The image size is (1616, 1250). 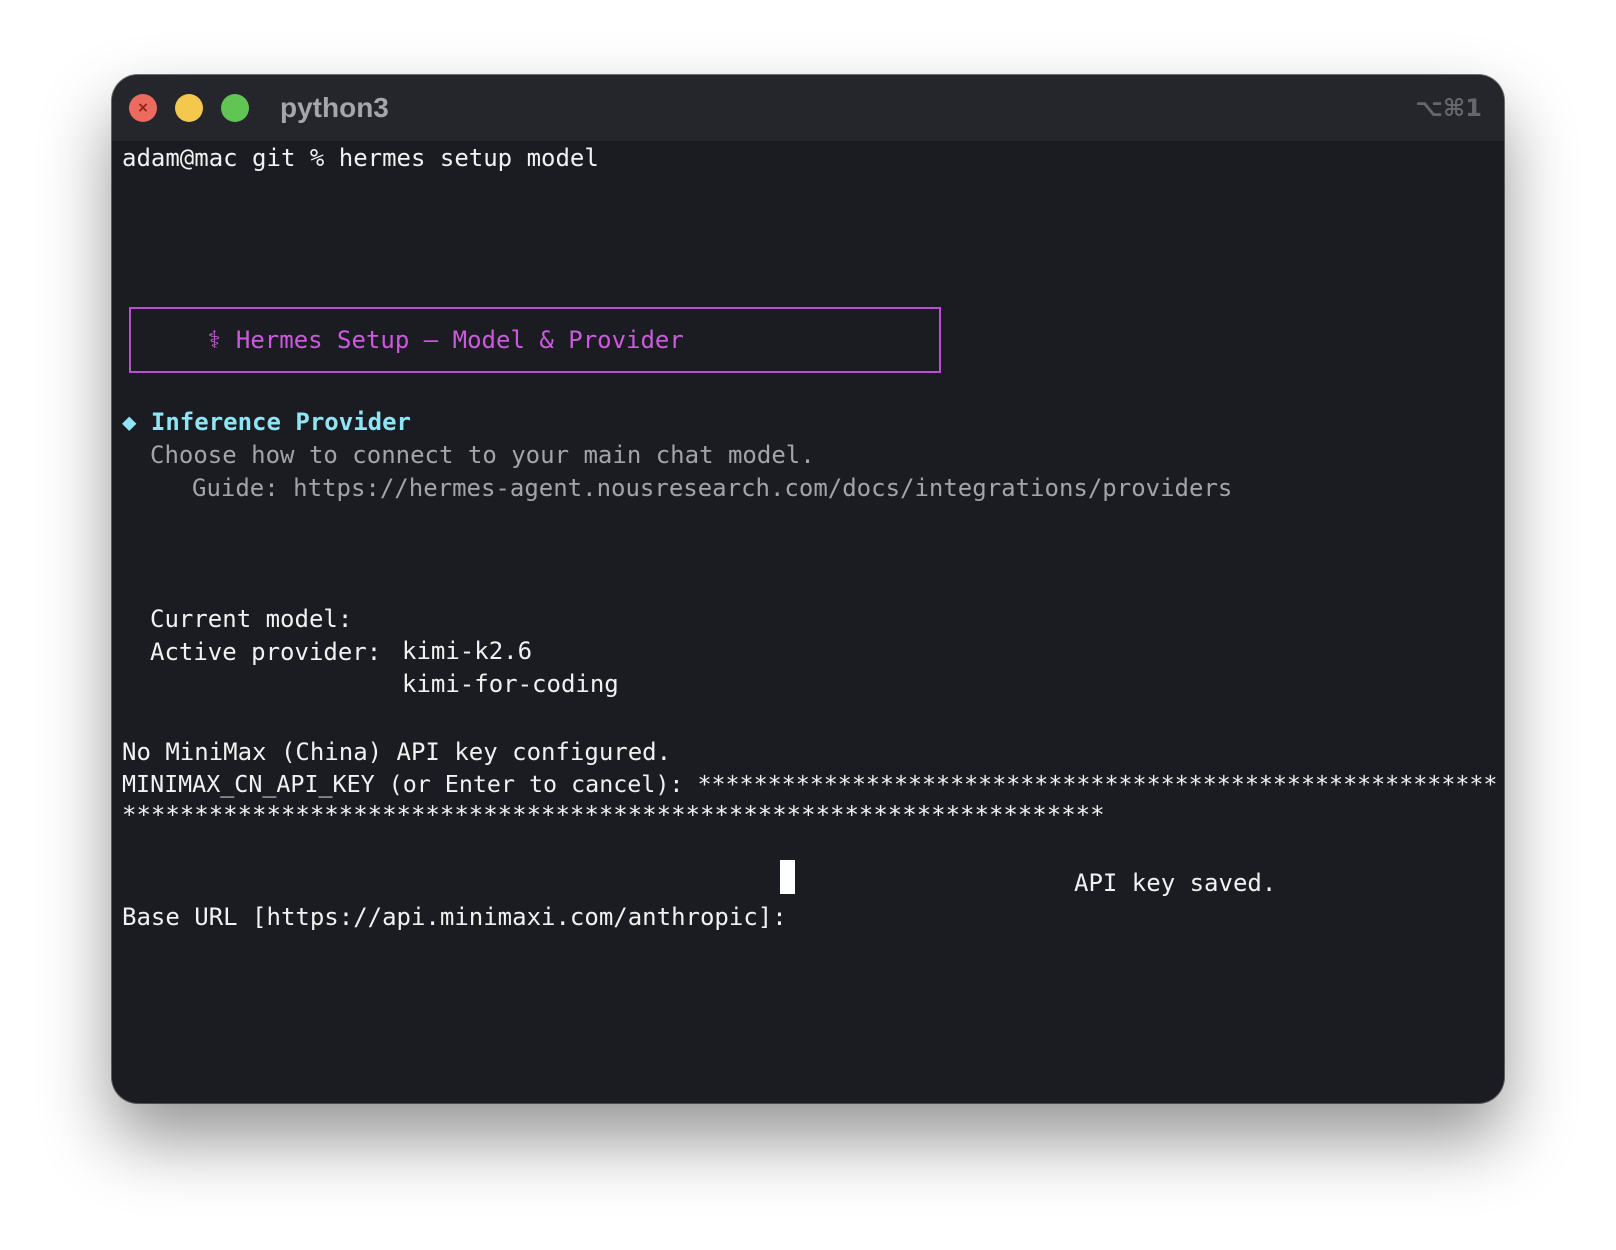 I want to click on close-button: ×, so click(x=143, y=108).